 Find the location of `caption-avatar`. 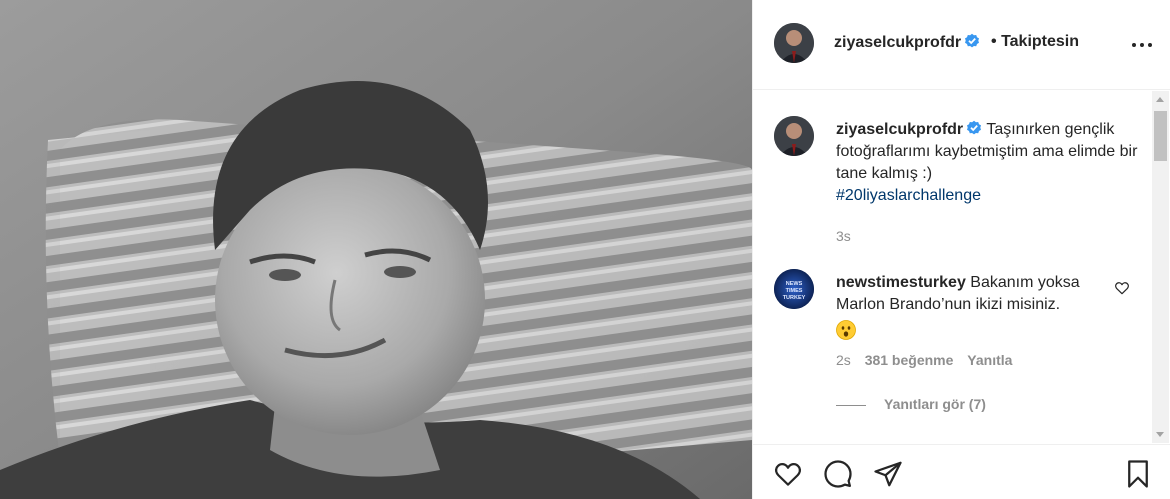

caption-avatar is located at coordinates (794, 136).